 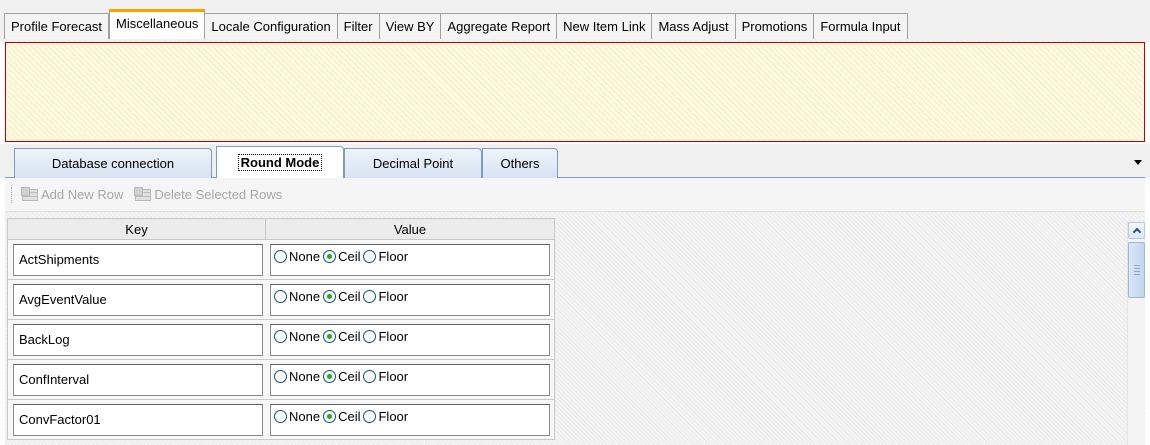 What do you see at coordinates (143, 193) in the screenshot?
I see `delete-row-icon` at bounding box center [143, 193].